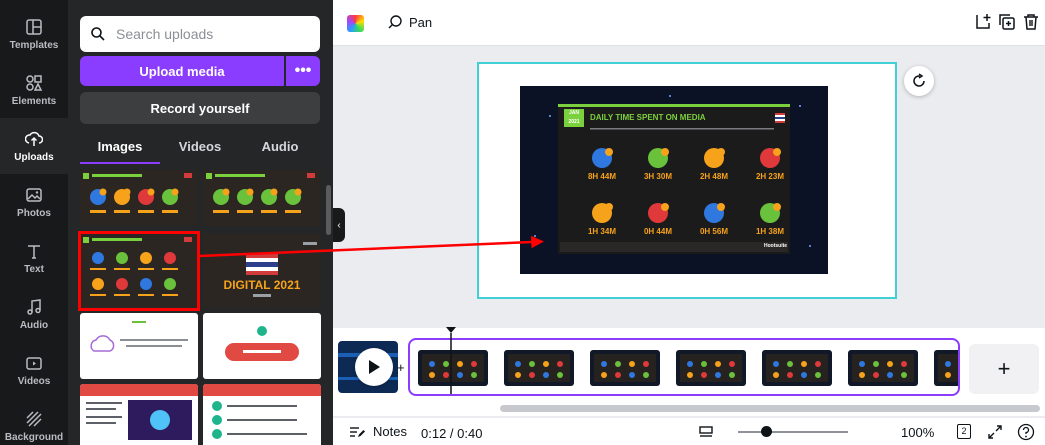 This screenshot has height=445, width=1045. I want to click on page-strip, so click(684, 367).